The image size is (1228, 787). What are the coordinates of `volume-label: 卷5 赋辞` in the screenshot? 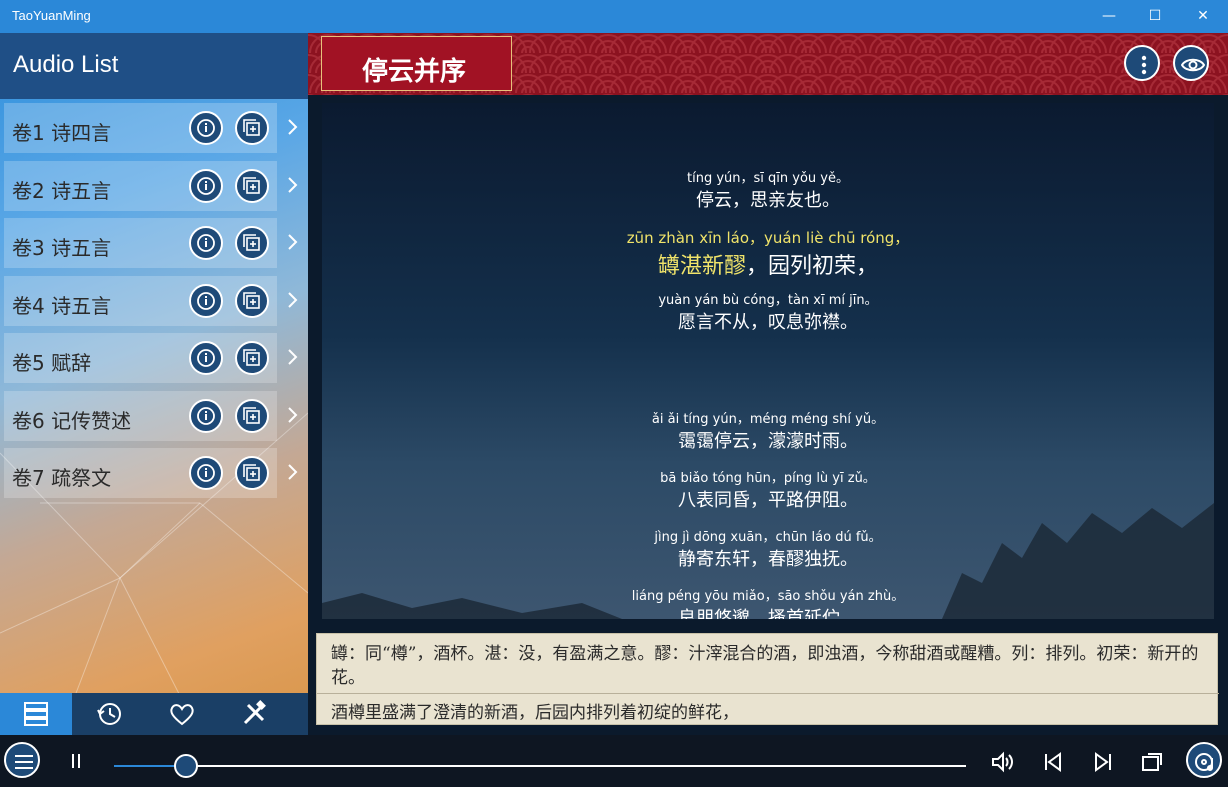 It's located at (52, 363).